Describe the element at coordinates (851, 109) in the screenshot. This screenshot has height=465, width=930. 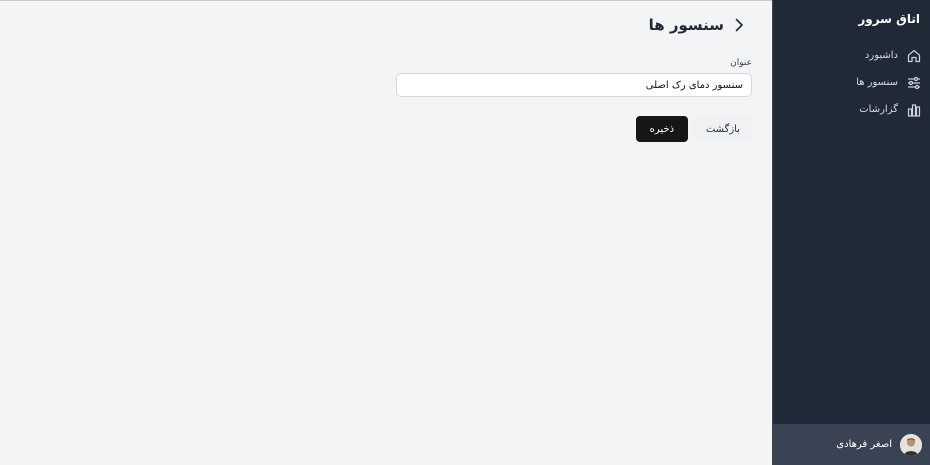
I see `sidebar-item-reports: گزارشات` at that location.